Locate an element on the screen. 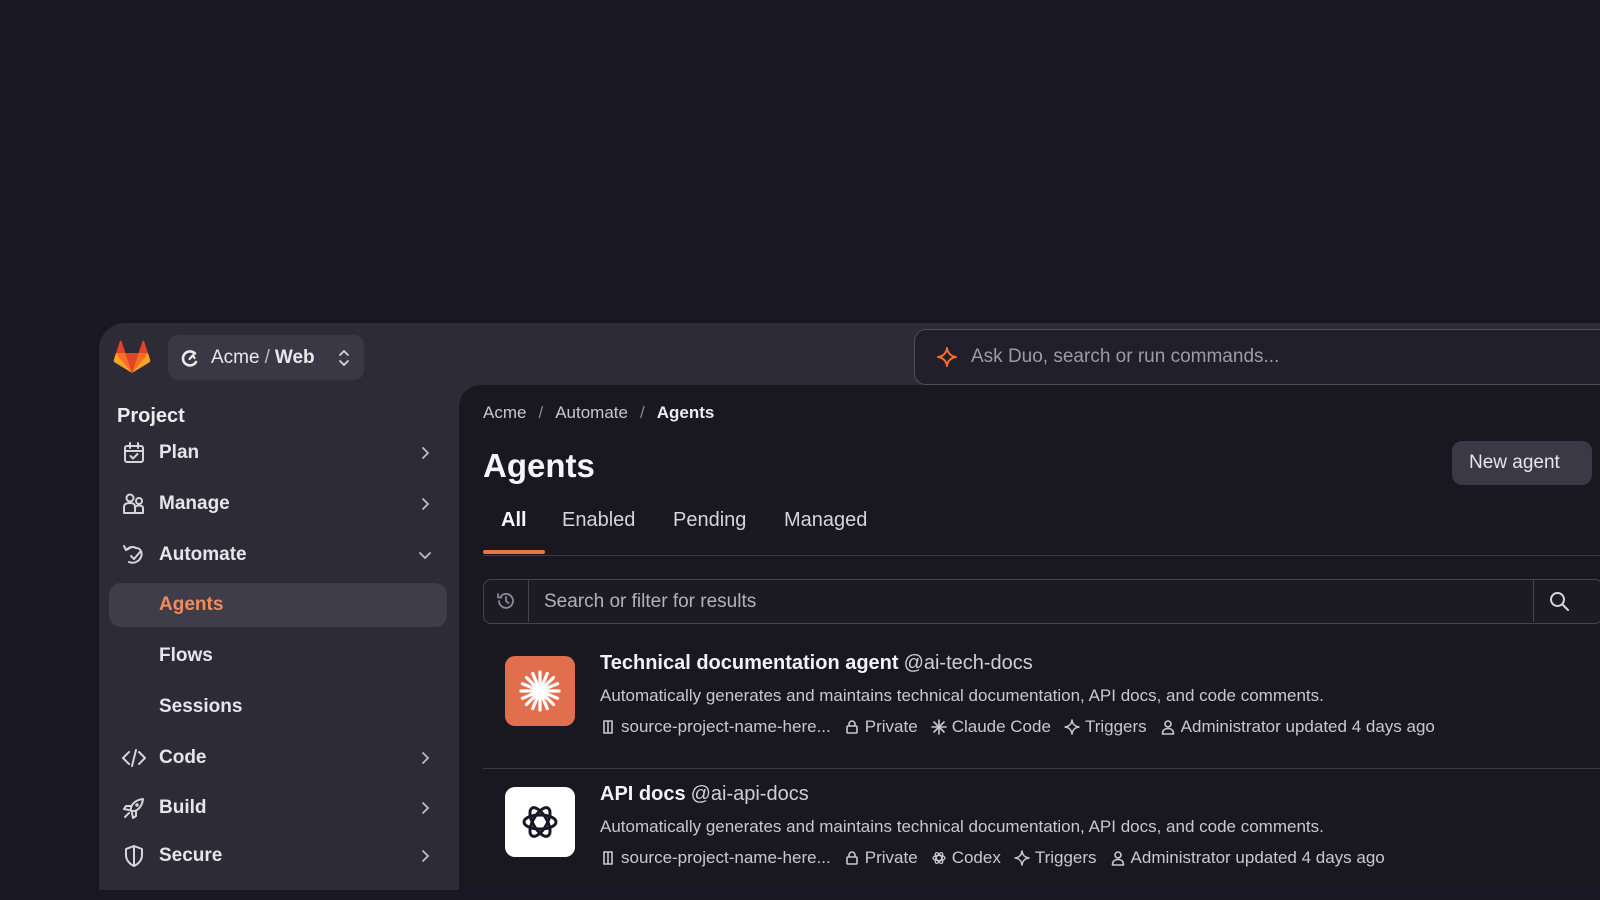 The width and height of the screenshot is (1600, 900). shield-icon is located at coordinates (134, 856).